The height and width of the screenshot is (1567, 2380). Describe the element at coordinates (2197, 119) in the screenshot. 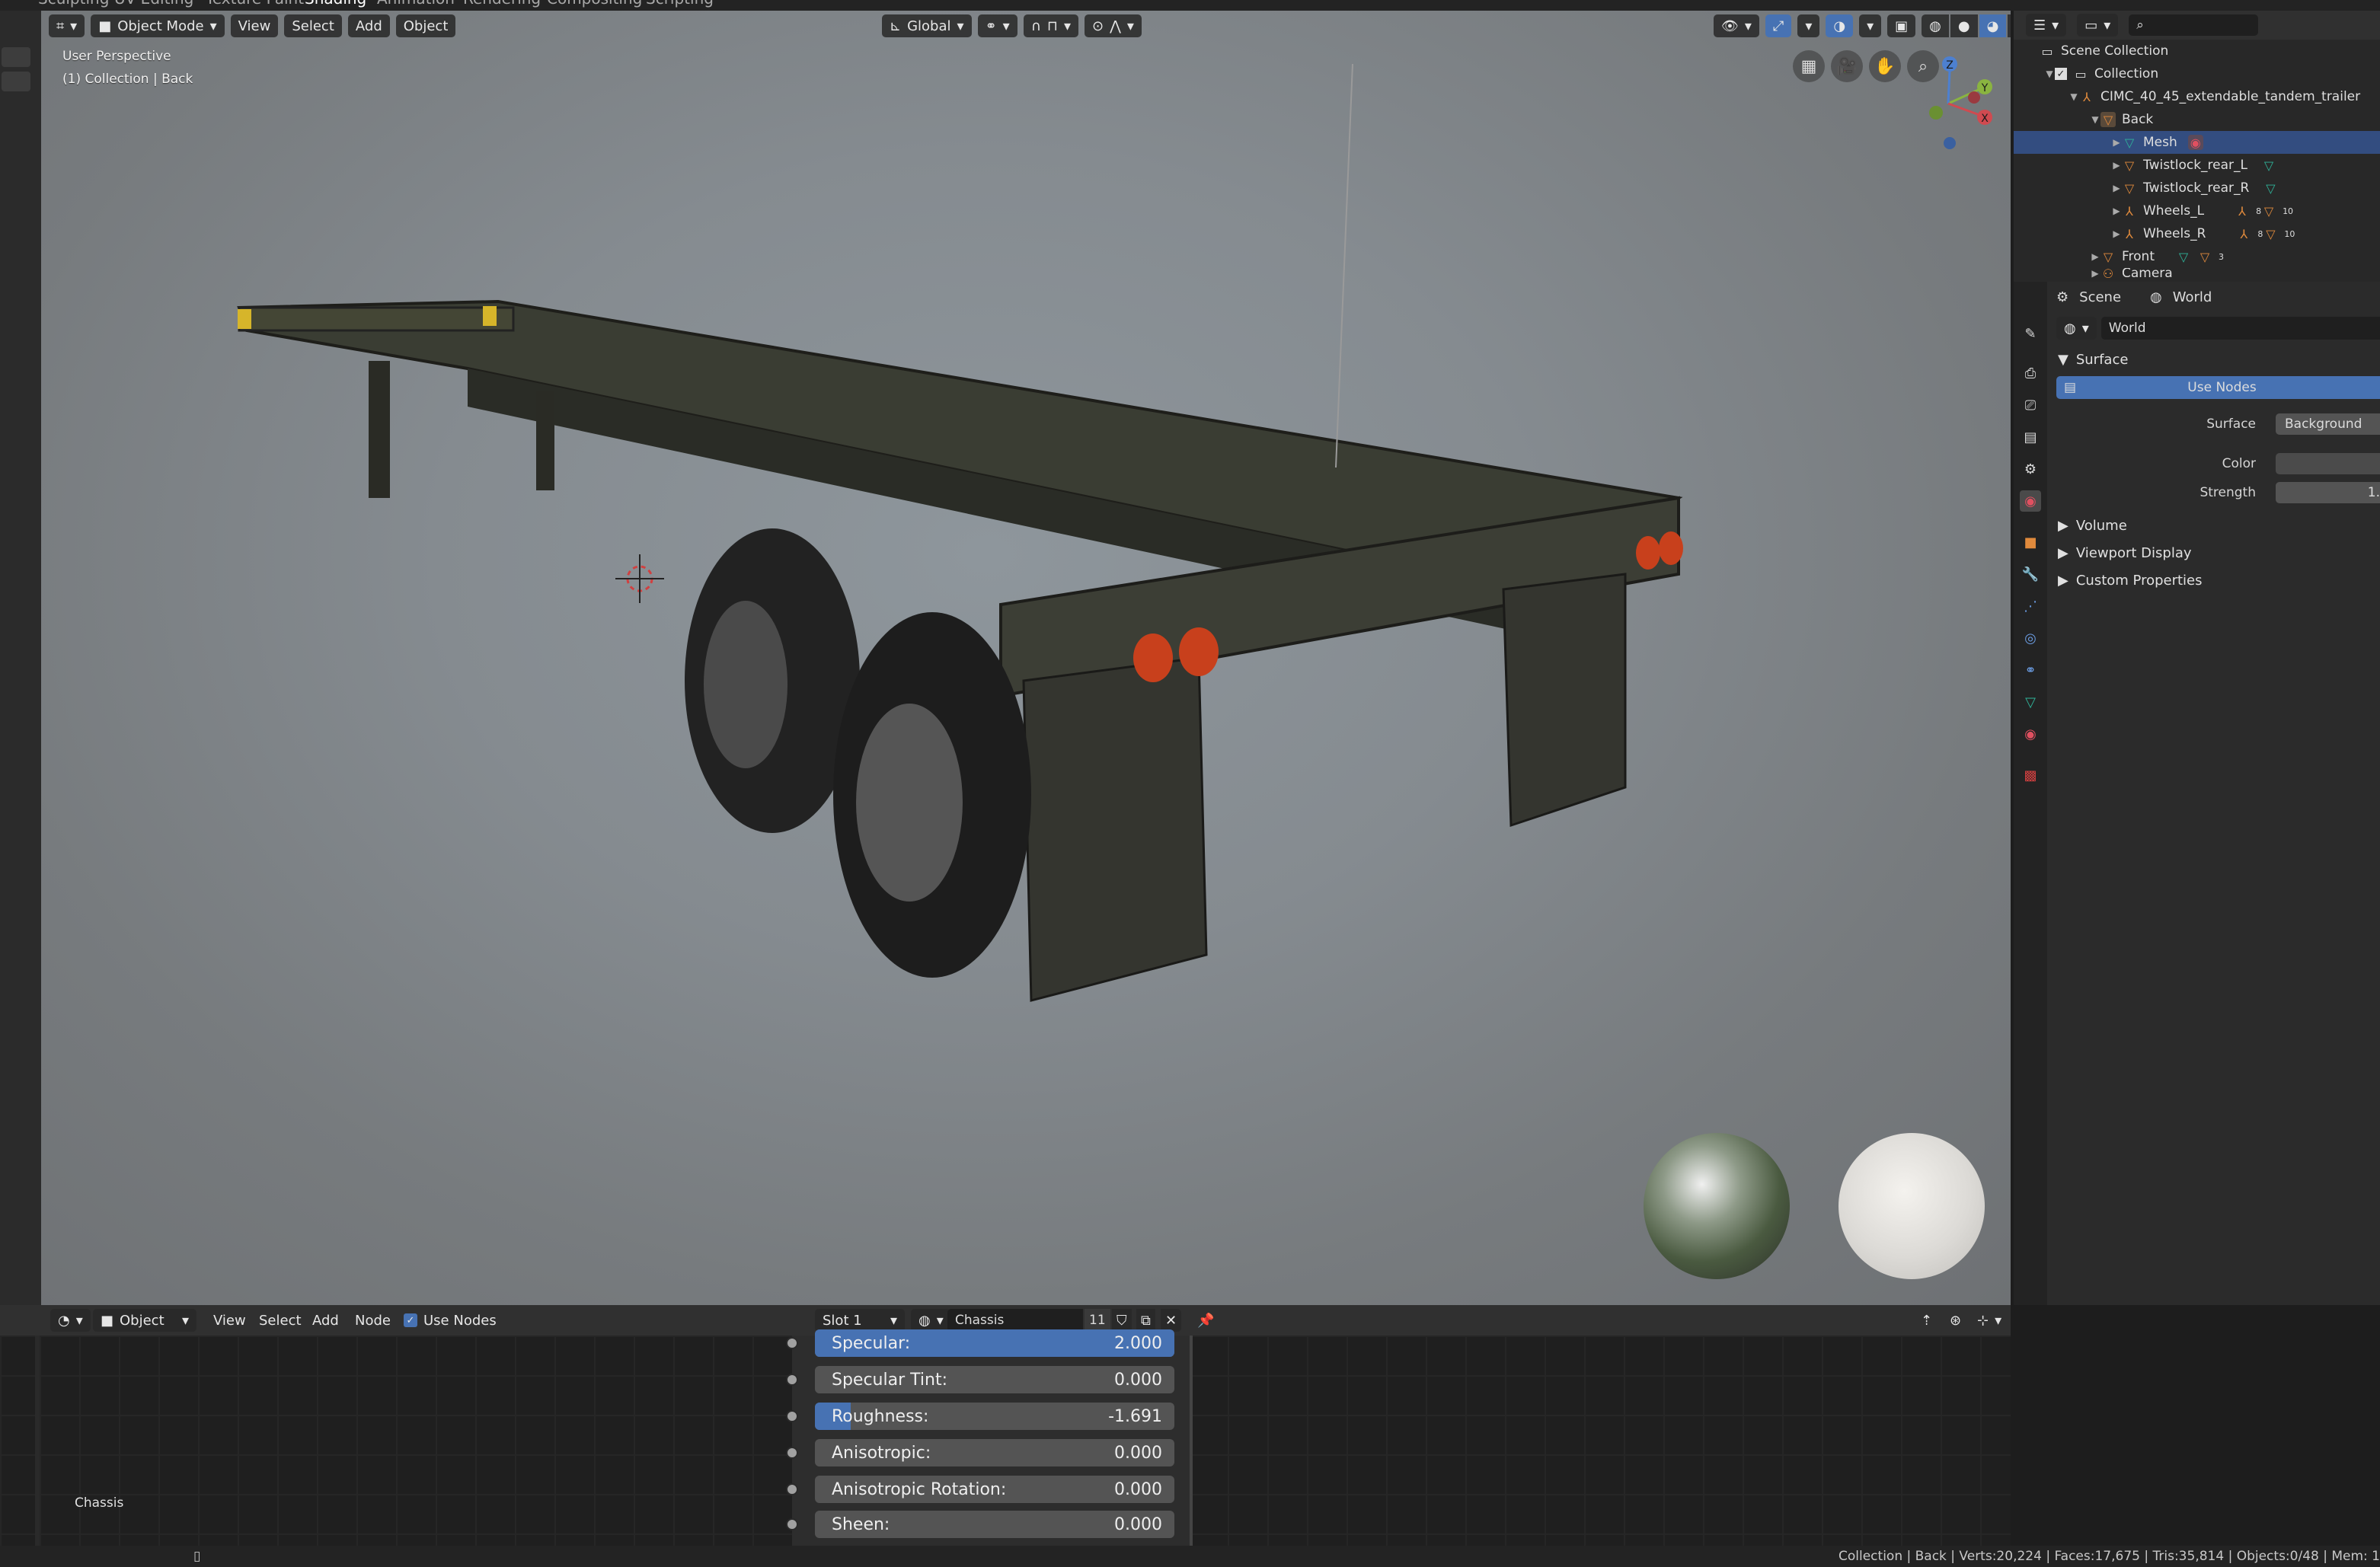

I see `tree-back: ▼ ▽ Back` at that location.